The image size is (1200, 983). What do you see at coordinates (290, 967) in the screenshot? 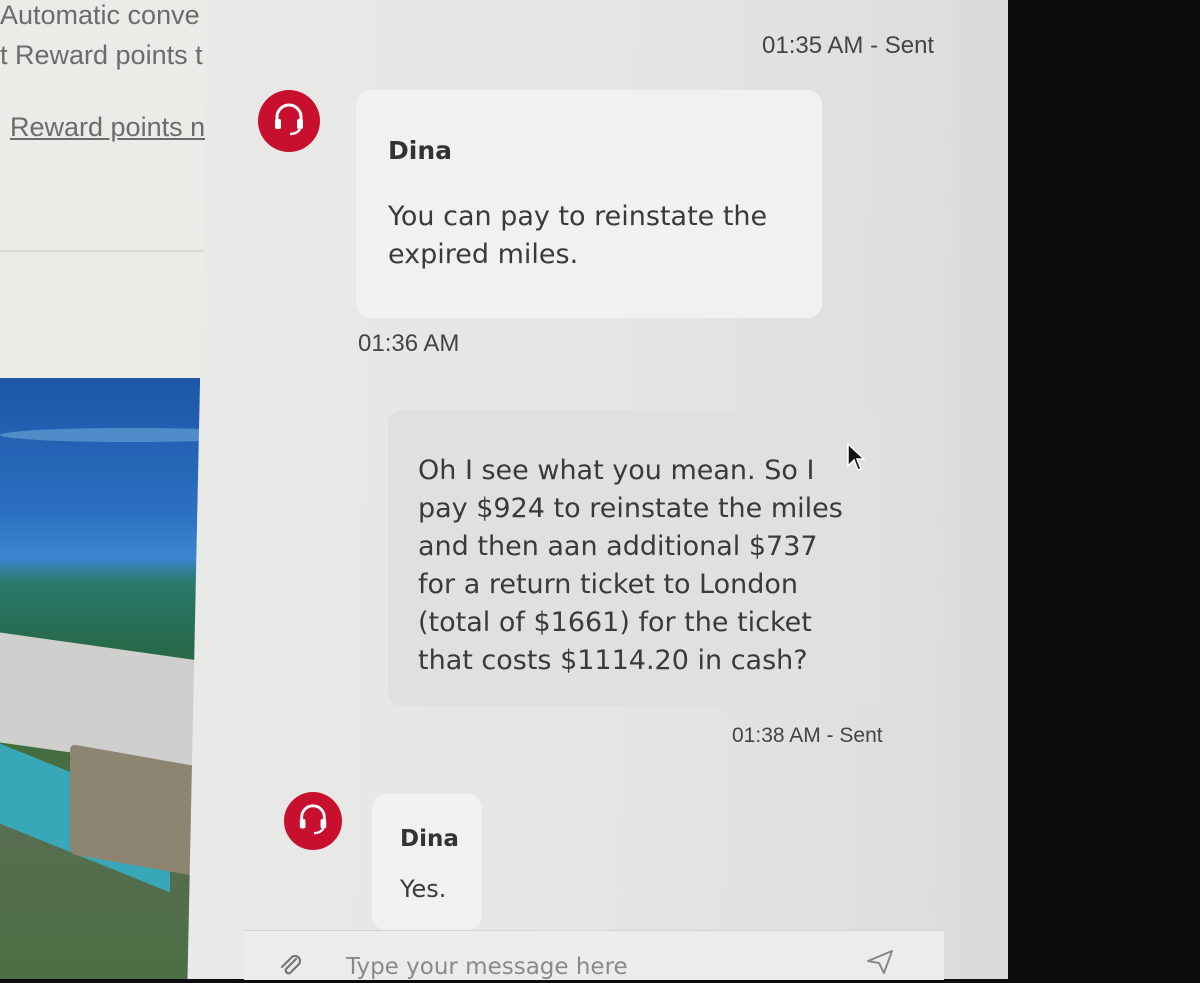
I see `attach-icon` at bounding box center [290, 967].